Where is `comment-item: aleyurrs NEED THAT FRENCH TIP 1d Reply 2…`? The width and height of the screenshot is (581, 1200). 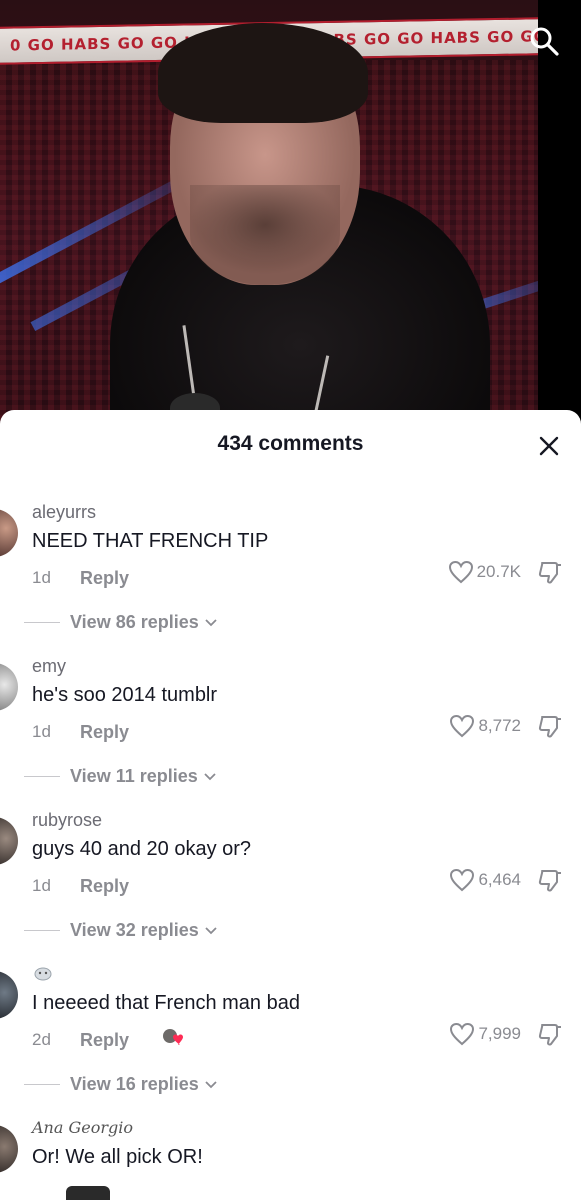
comment-item: aleyurrs NEED THAT FRENCH TIP 1d Reply 2… is located at coordinates (290, 579).